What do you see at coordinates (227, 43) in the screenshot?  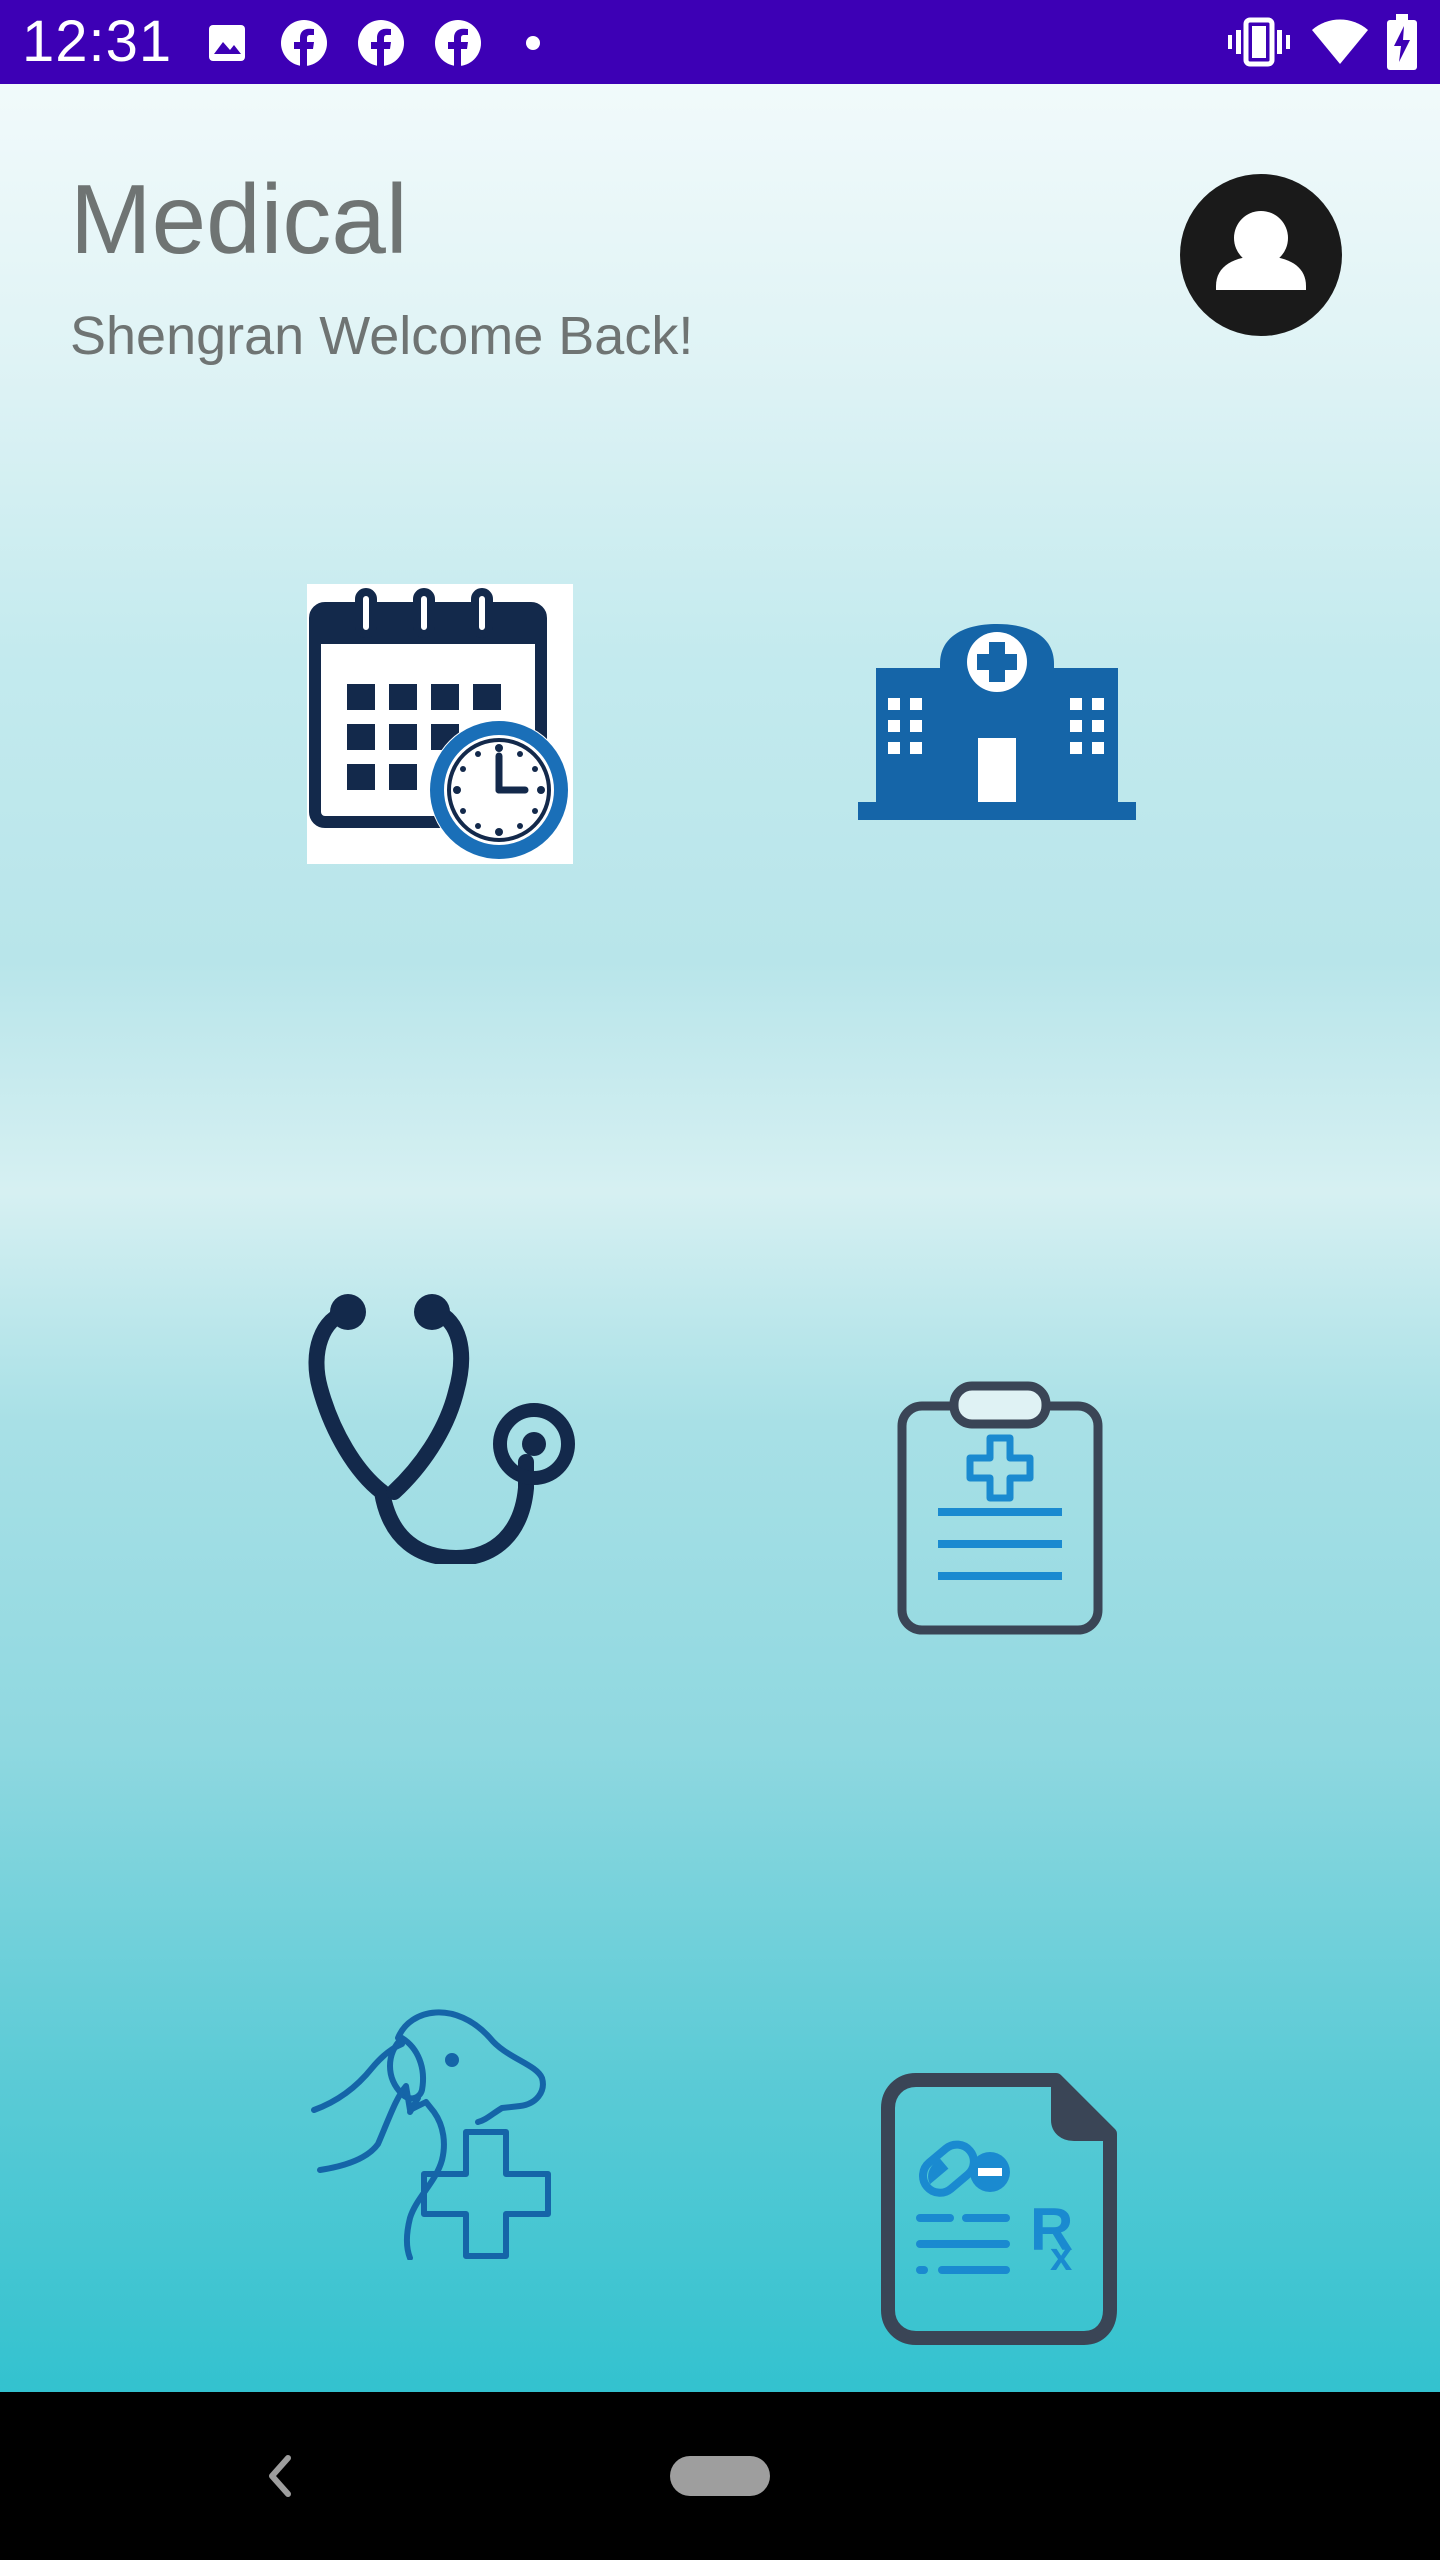 I see `image-icon` at bounding box center [227, 43].